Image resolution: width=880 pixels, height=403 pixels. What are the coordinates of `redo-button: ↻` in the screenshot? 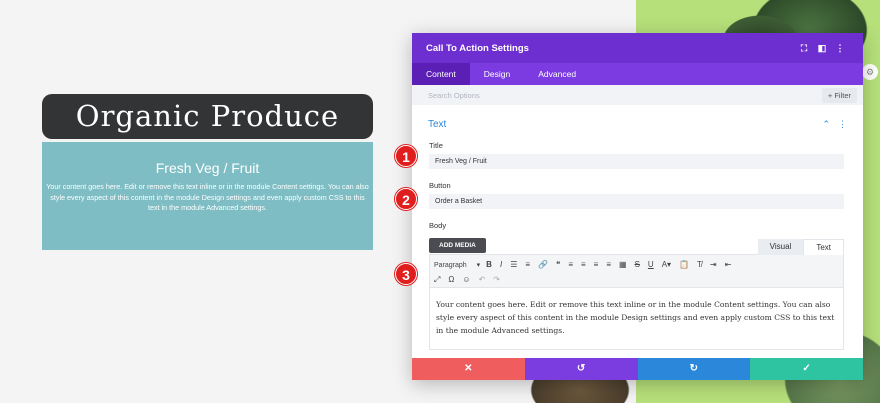 It's located at (694, 369).